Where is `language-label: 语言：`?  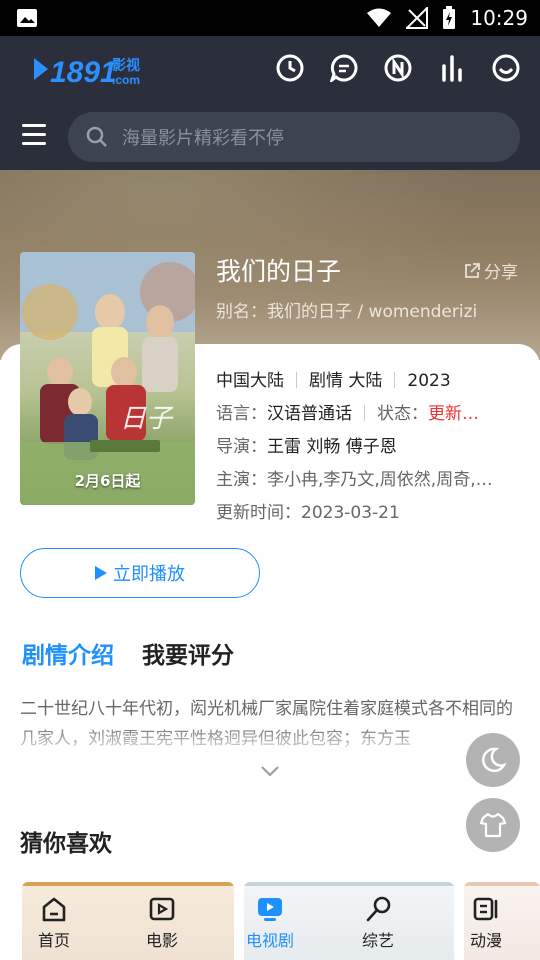
language-label: 语言： is located at coordinates (241, 414).